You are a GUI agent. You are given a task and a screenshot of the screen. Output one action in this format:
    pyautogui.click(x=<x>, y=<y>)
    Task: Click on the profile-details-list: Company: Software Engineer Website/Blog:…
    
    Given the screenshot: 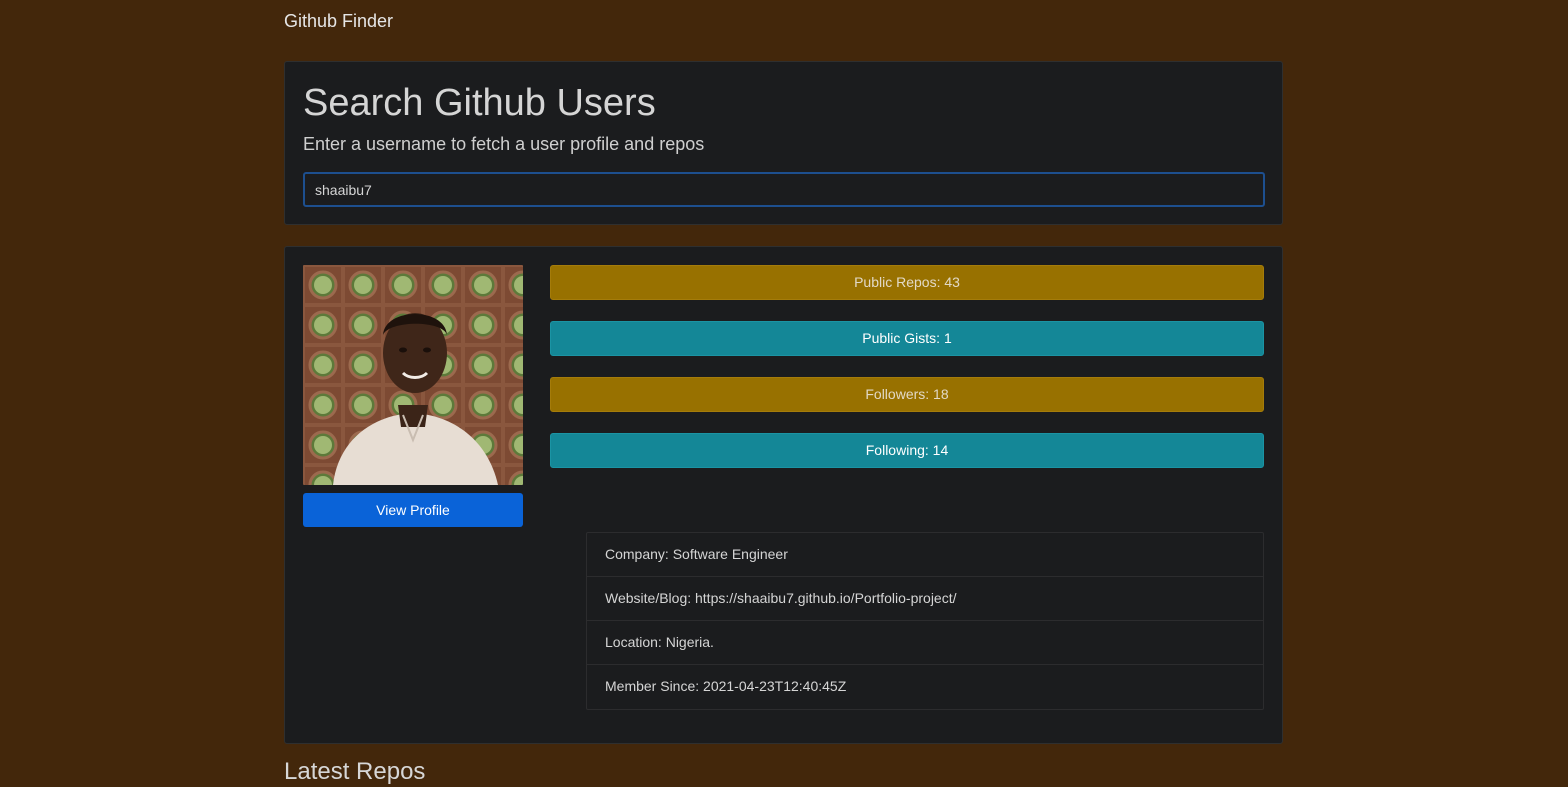 What is the action you would take?
    pyautogui.click(x=925, y=621)
    